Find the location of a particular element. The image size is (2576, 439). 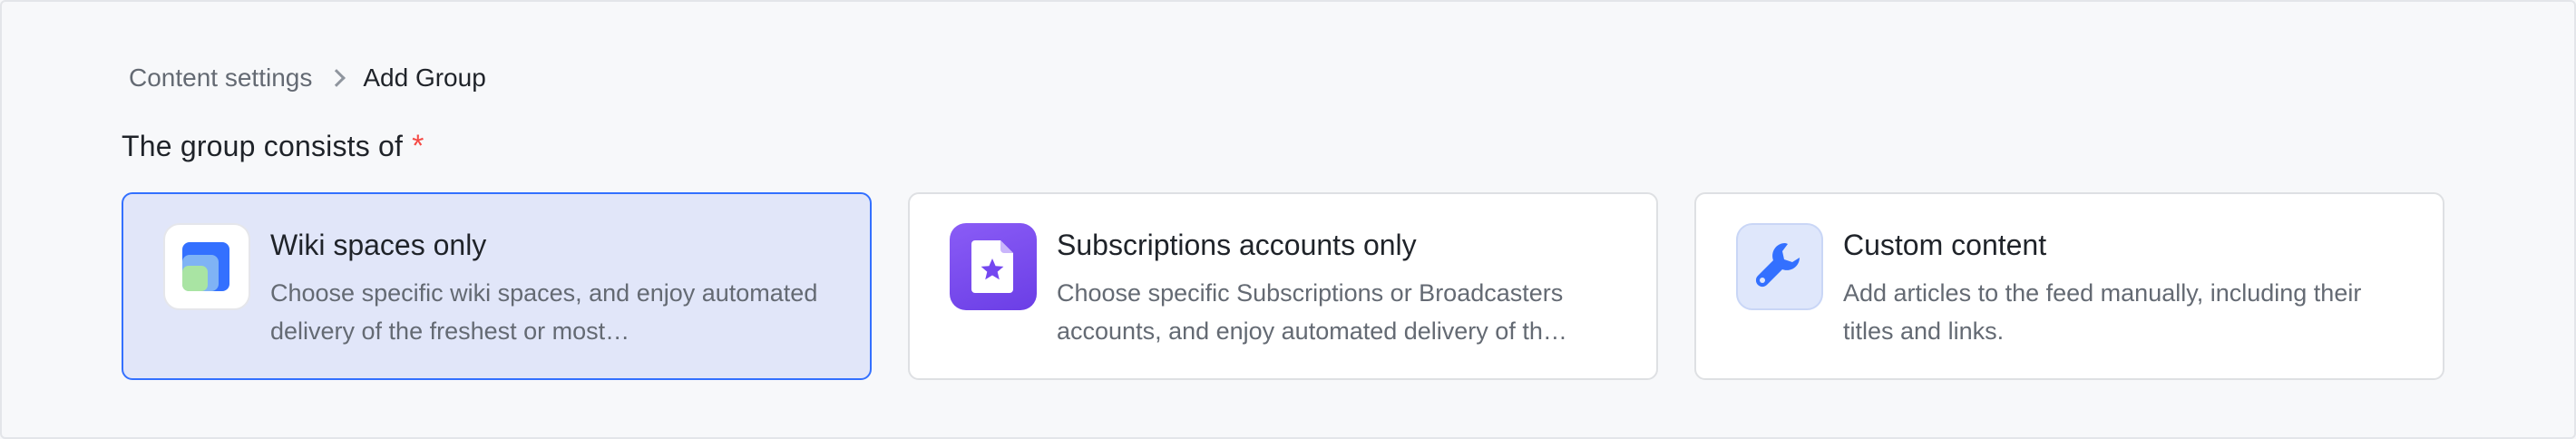

subscriptions-icon is located at coordinates (993, 266).